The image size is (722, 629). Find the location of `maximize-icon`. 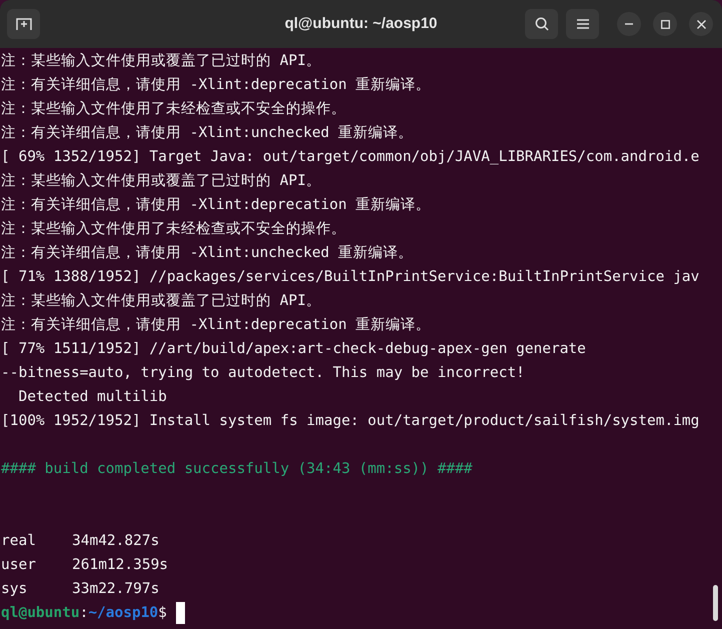

maximize-icon is located at coordinates (665, 24).